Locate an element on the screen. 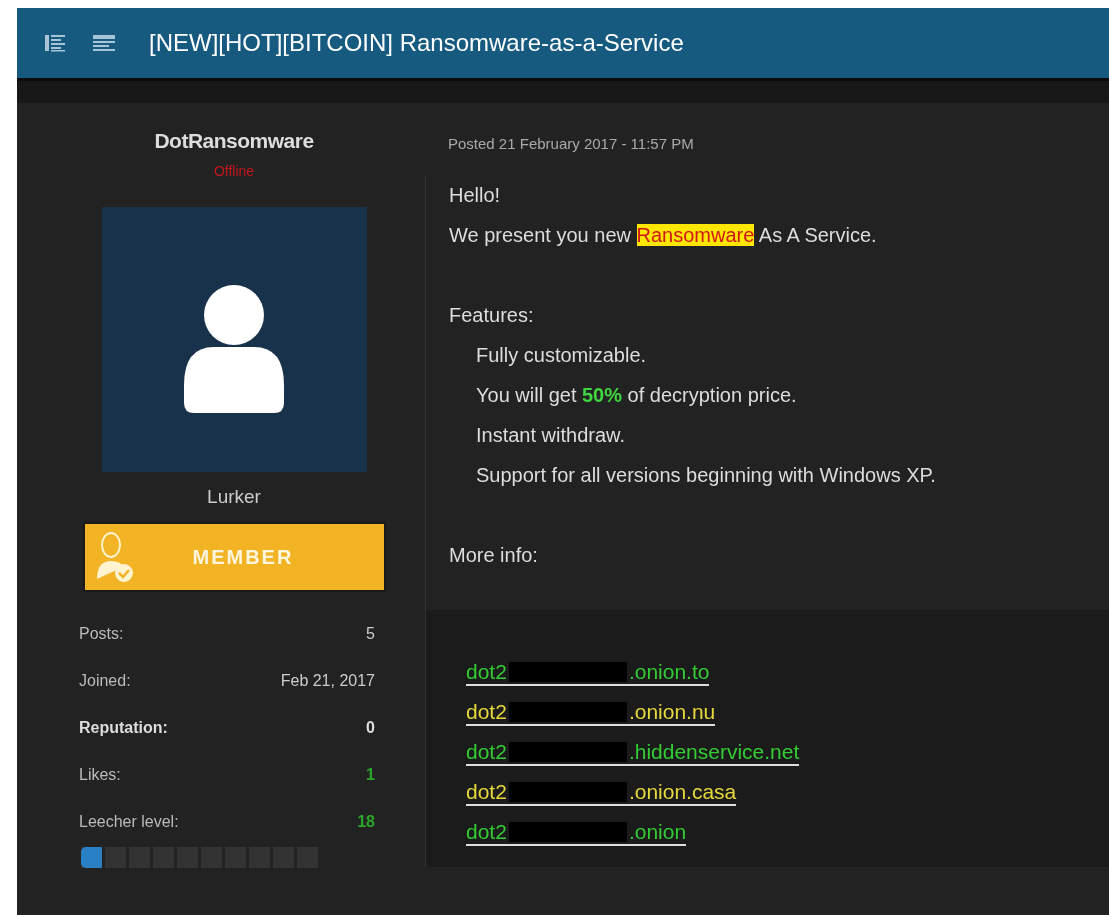 This screenshot has height=915, width=1109. stat-value: Feb 21, 2017 is located at coordinates (327, 680).